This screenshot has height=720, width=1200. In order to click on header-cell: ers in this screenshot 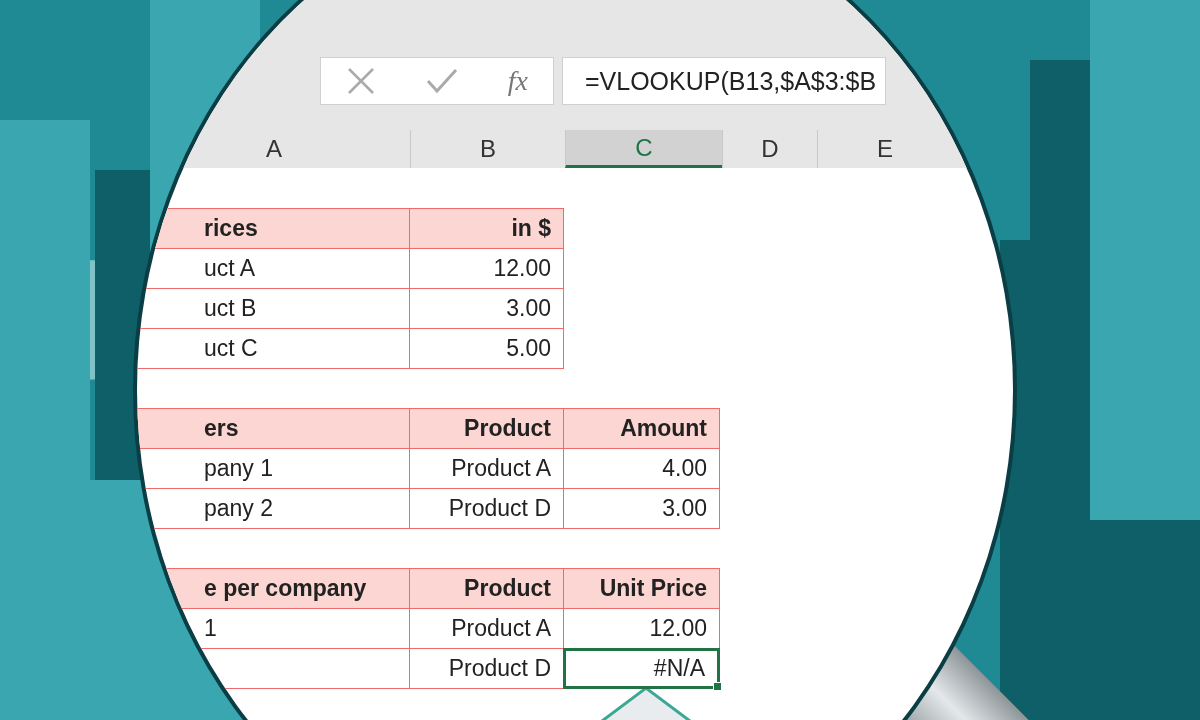, I will do `click(273, 428)`.